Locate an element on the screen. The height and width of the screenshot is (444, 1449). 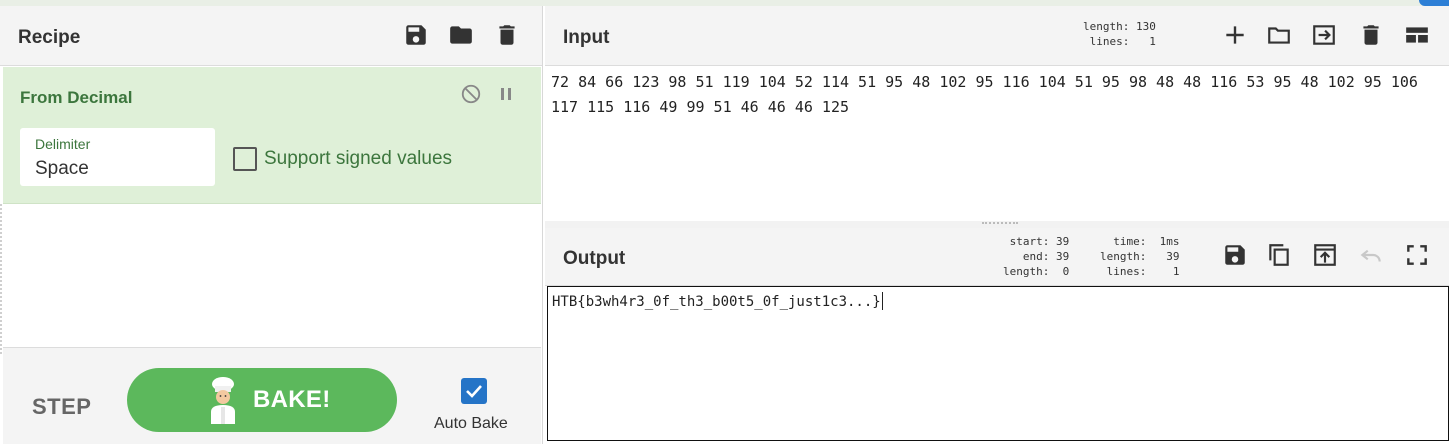
output-title: Output is located at coordinates (594, 258).